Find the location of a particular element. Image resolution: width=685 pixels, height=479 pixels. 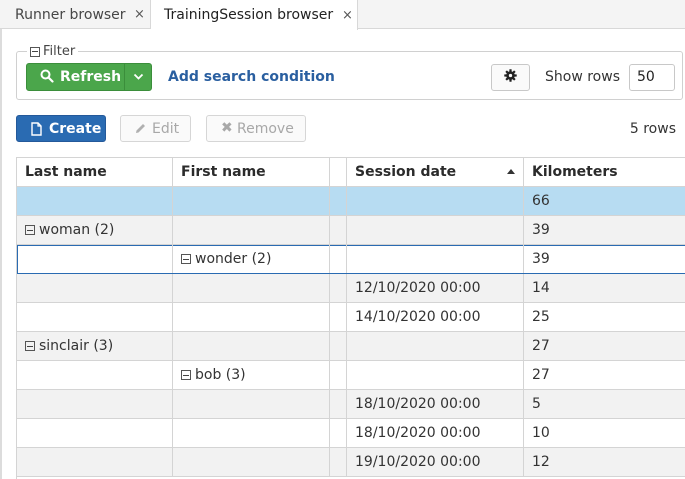

cell-text: bob (3) is located at coordinates (220, 375).